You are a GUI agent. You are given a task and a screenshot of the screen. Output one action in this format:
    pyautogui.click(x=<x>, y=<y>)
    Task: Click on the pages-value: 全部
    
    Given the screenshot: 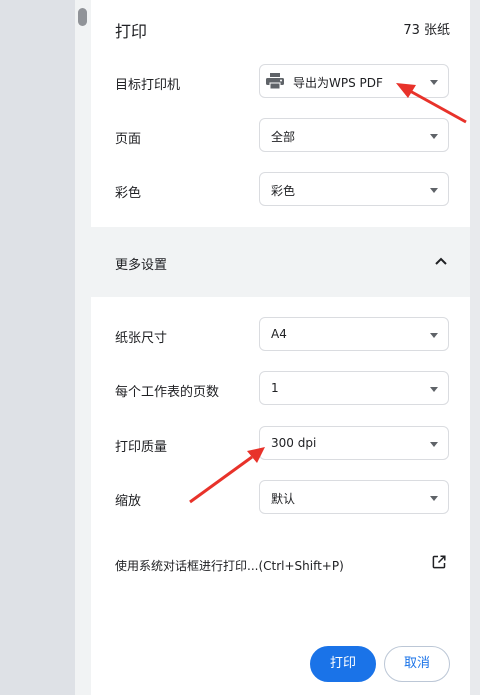 What is the action you would take?
    pyautogui.click(x=283, y=137)
    